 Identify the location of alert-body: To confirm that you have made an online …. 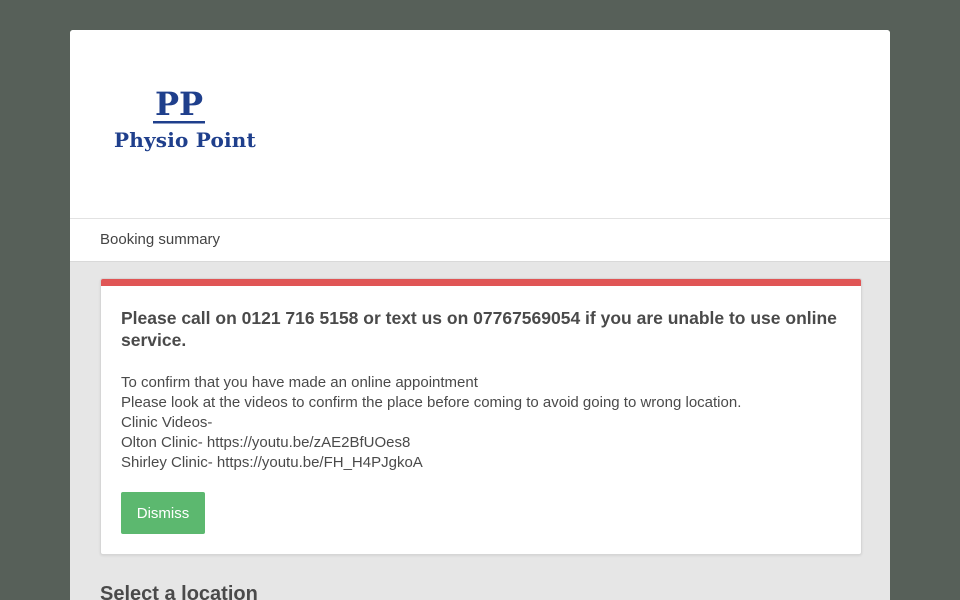
(481, 423).